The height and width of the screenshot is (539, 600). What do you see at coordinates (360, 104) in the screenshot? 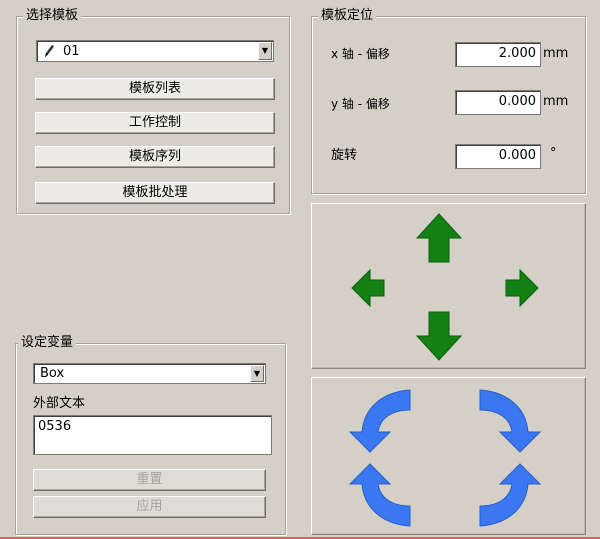
I see `y-offset-label: y 轴 - 偏移` at bounding box center [360, 104].